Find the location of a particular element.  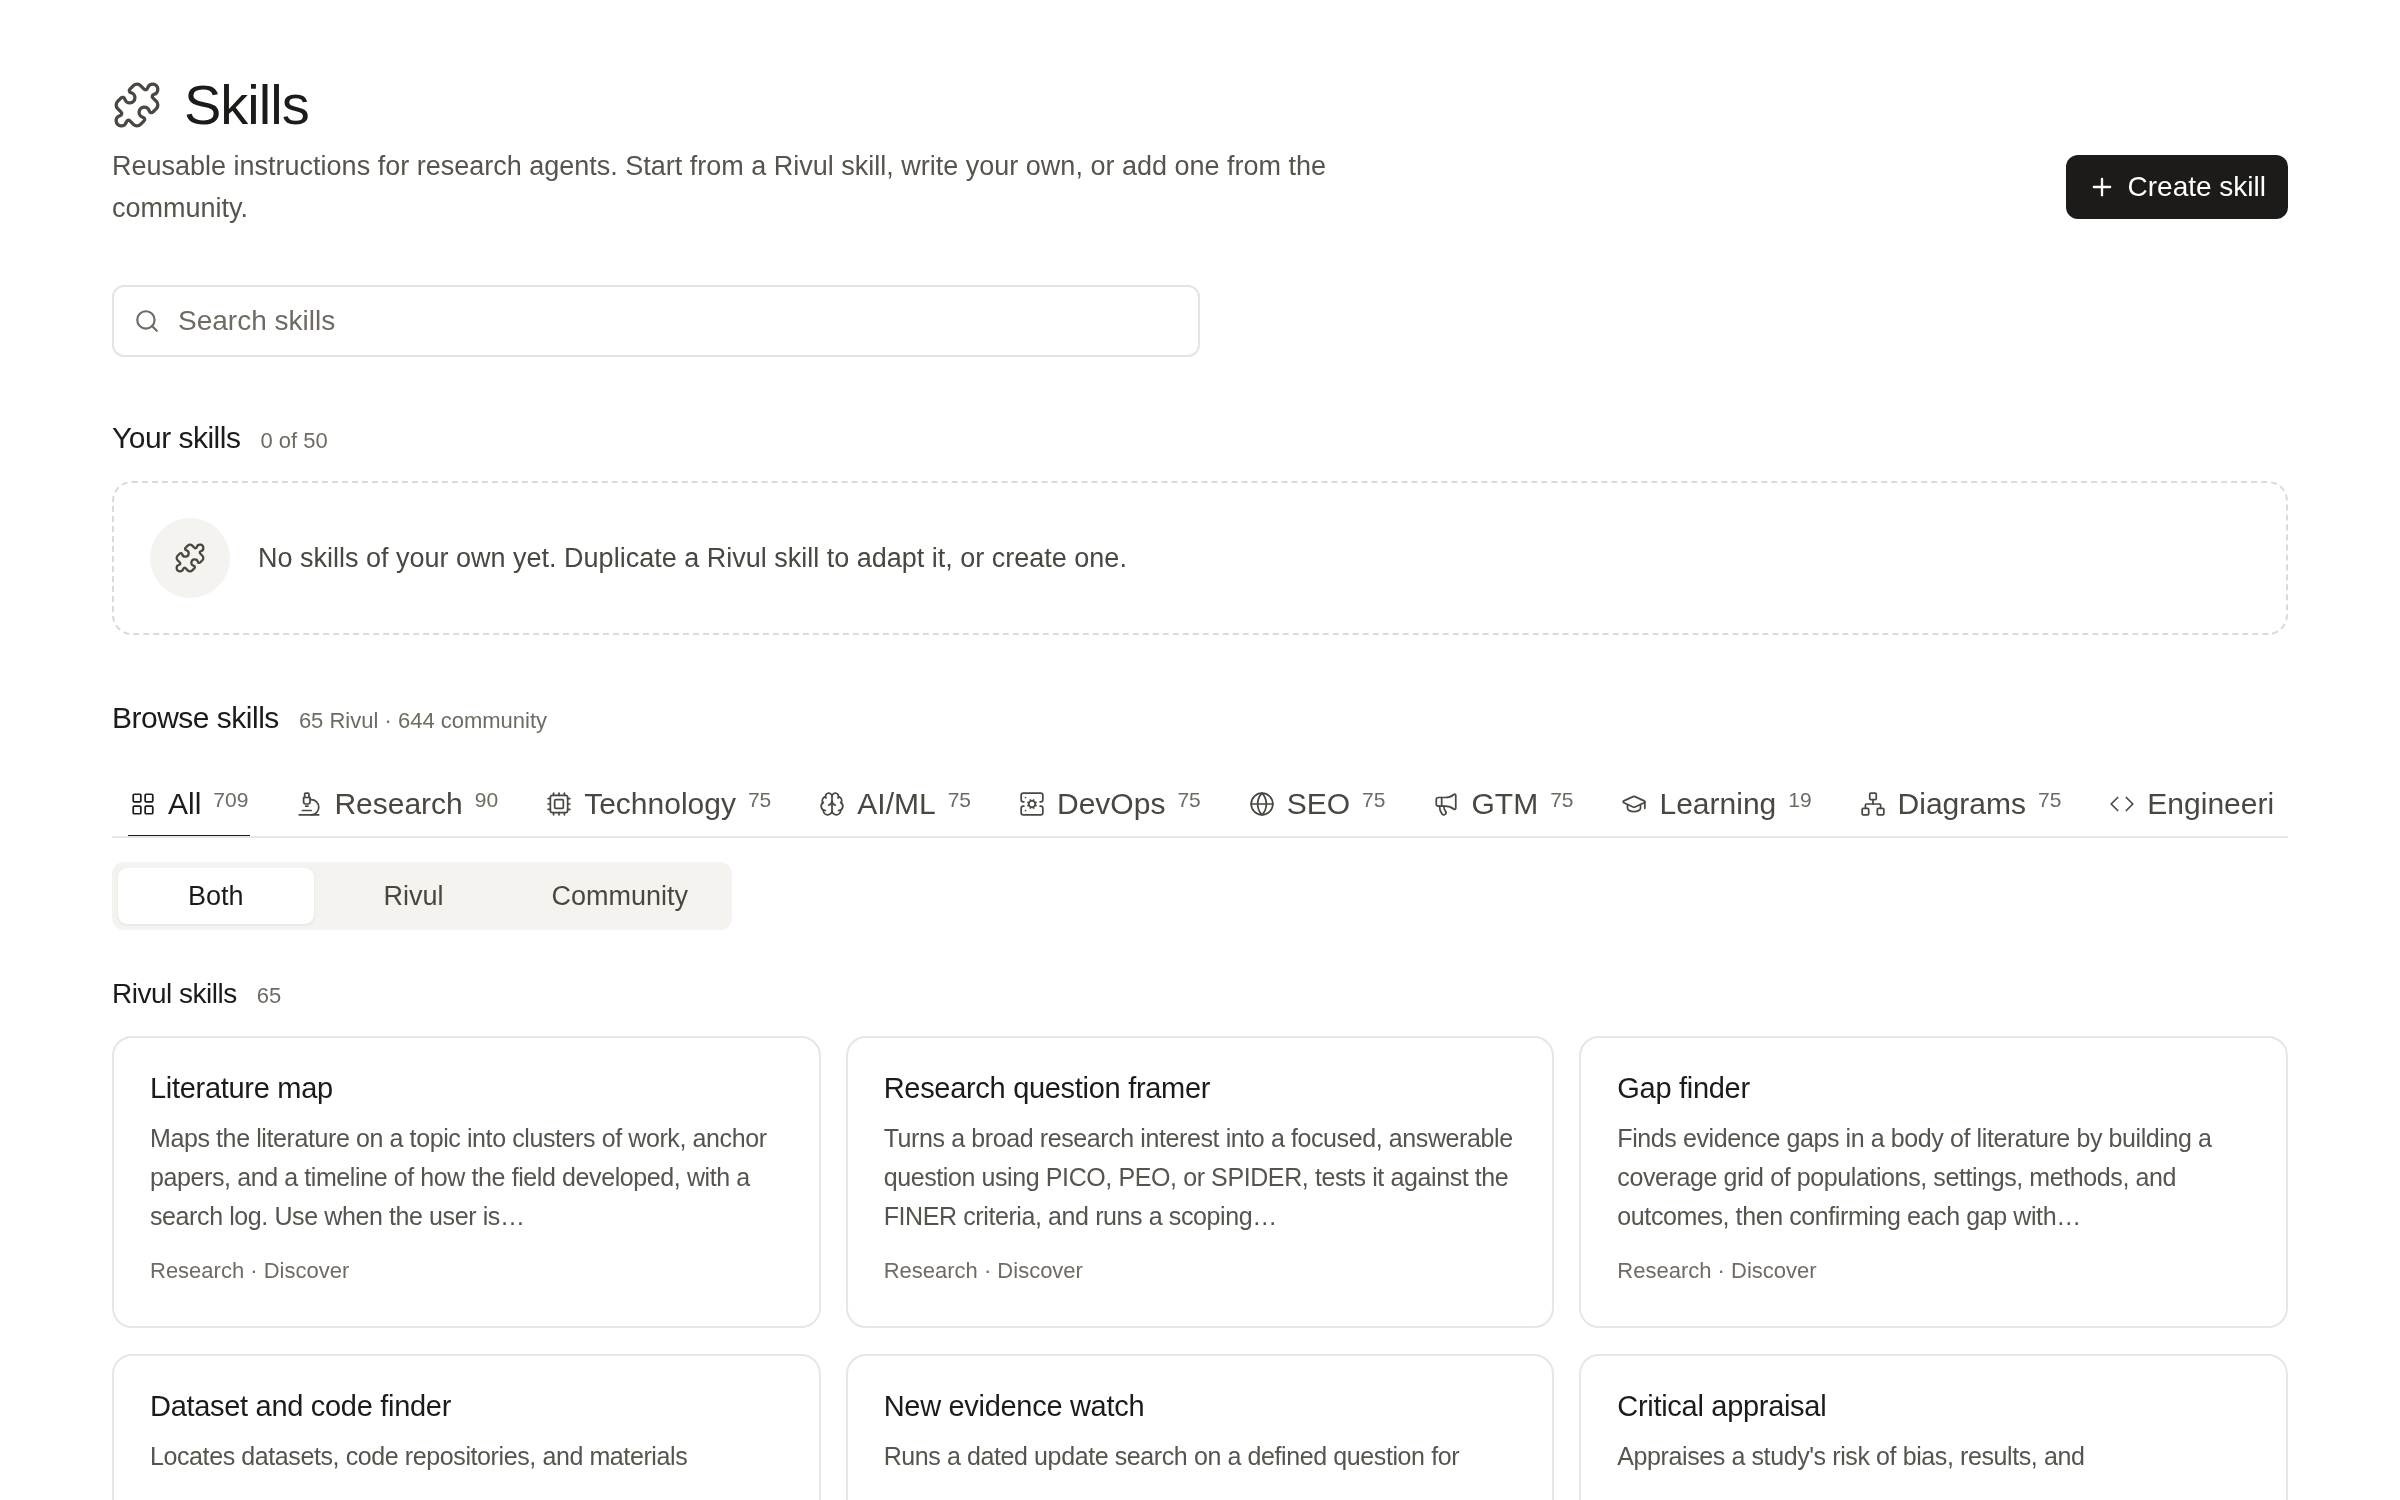

skill-title: Dataset and code finder is located at coordinates (301, 1406).